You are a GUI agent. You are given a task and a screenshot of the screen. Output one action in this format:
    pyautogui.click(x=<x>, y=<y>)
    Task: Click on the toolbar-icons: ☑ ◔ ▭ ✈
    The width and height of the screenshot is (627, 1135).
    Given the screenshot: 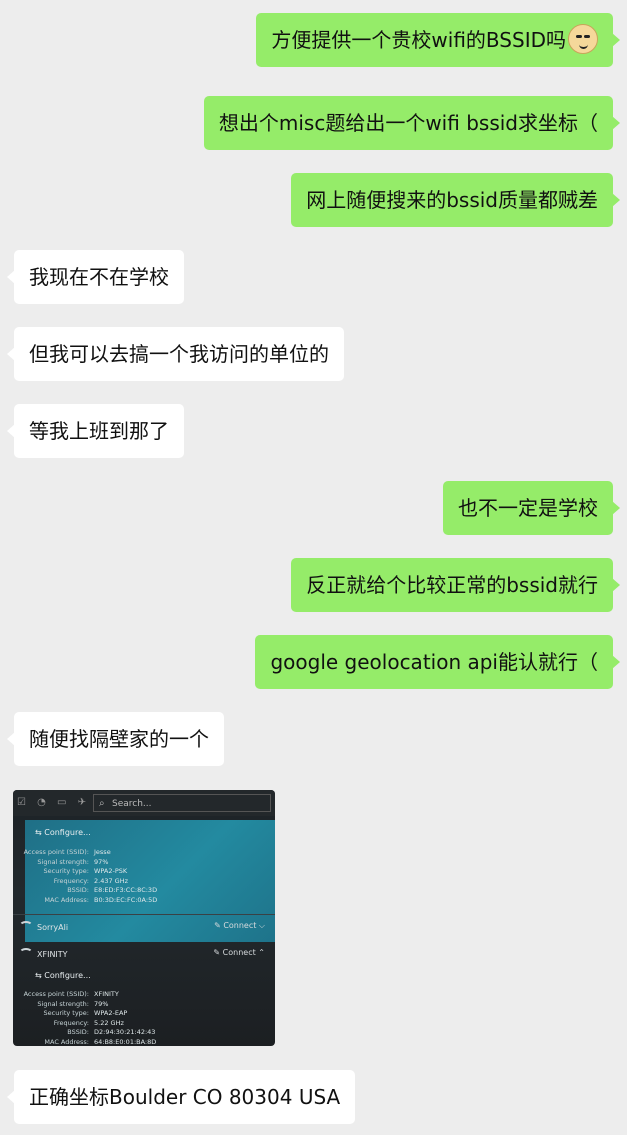 What is the action you would take?
    pyautogui.click(x=54, y=802)
    